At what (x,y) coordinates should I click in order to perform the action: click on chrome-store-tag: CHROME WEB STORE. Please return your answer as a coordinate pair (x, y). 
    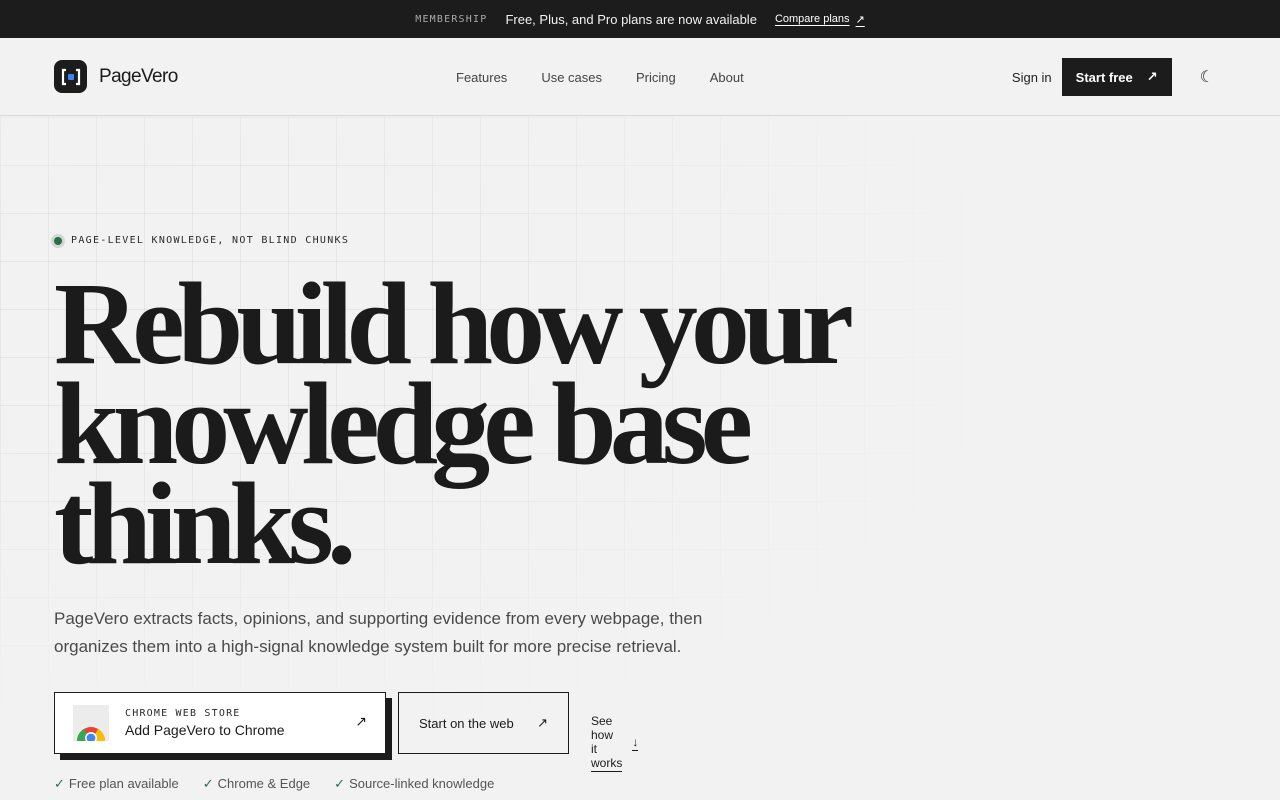
    Looking at the image, I should click on (183, 713).